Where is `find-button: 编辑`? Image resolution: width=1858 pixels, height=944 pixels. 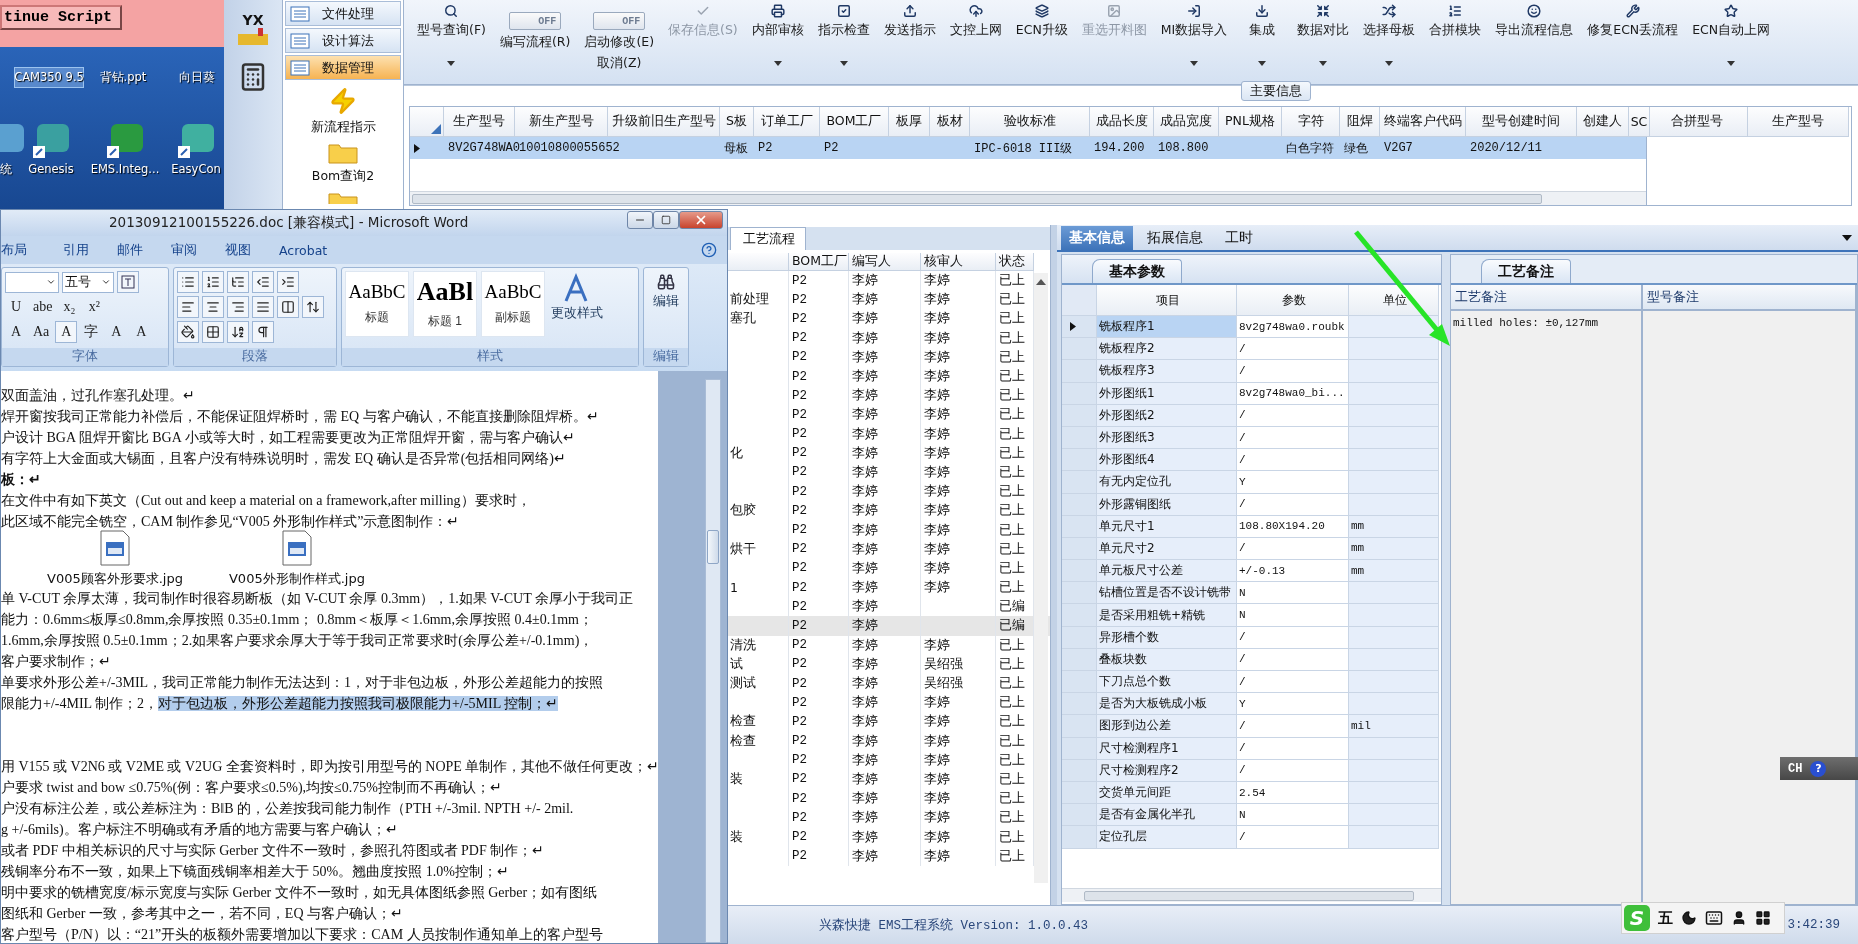 find-button: 编辑 is located at coordinates (666, 291).